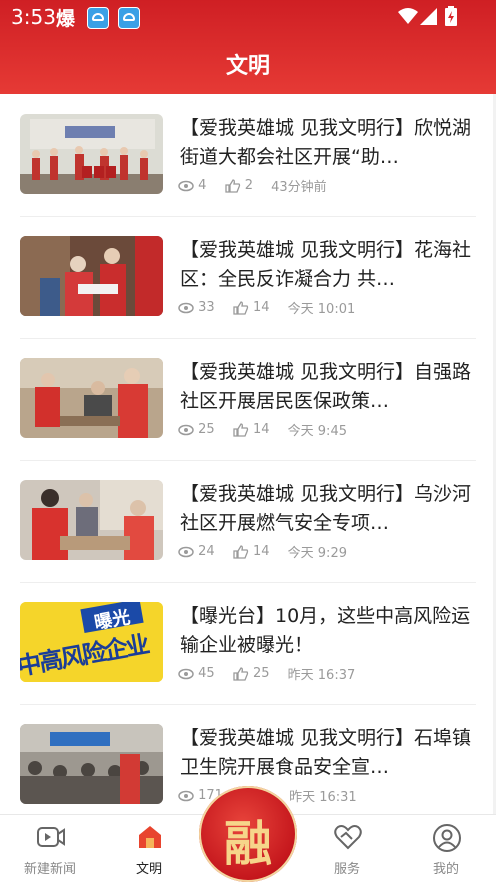  What do you see at coordinates (261, 673) in the screenshot?
I see `like-count: 25` at bounding box center [261, 673].